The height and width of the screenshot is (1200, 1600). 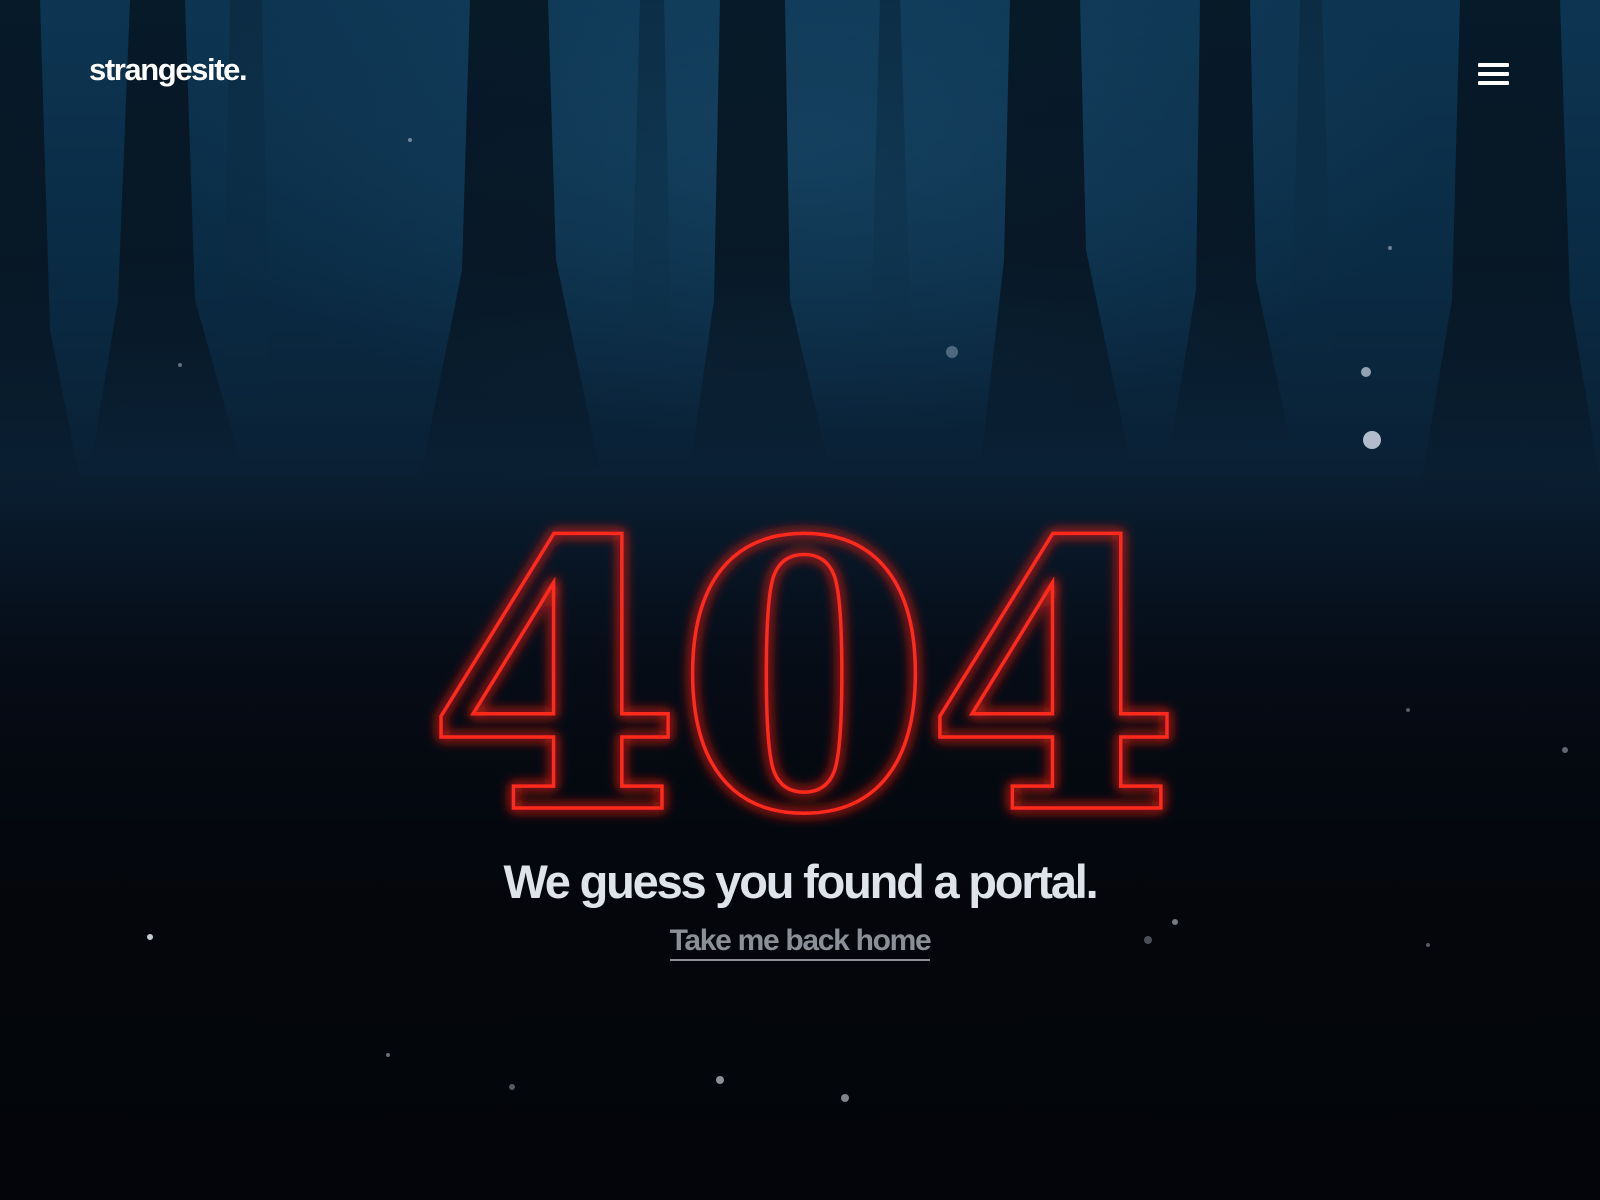 What do you see at coordinates (168, 69) in the screenshot?
I see `site-logo: strangesite.` at bounding box center [168, 69].